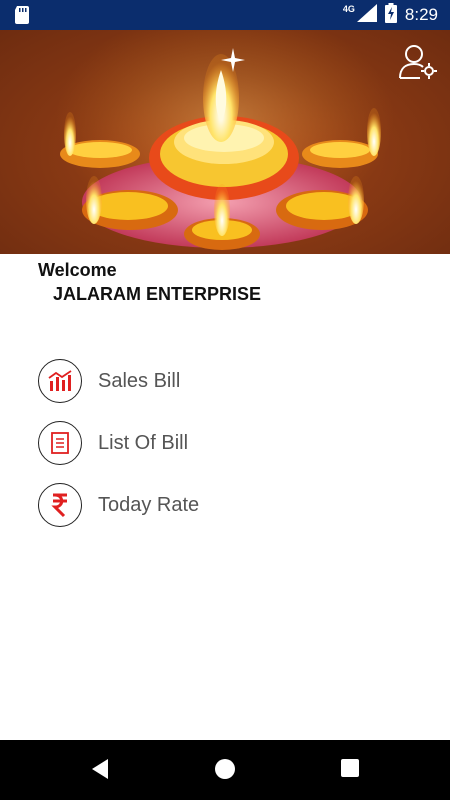  I want to click on menu-item-list-of-bill: List Of Bill, so click(228, 443).